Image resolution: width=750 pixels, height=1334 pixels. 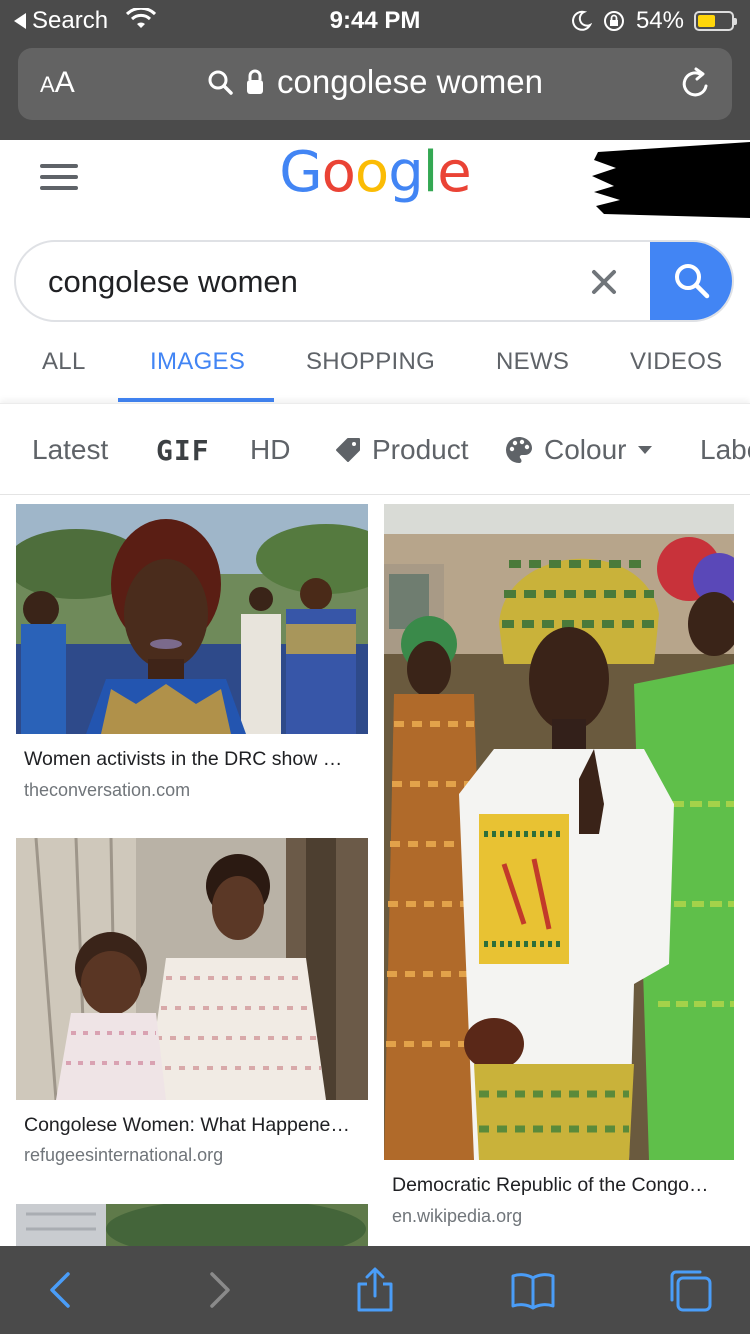 What do you see at coordinates (406, 172) in the screenshot?
I see `google-logo-letter: g` at bounding box center [406, 172].